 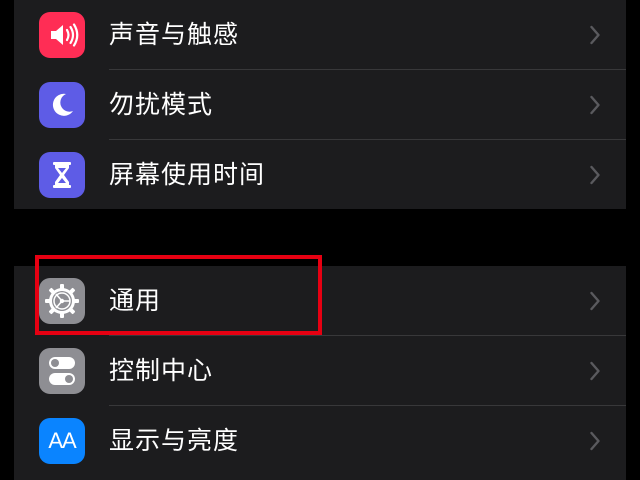 I want to click on settings-row-label: 显示与亮度, so click(x=174, y=440).